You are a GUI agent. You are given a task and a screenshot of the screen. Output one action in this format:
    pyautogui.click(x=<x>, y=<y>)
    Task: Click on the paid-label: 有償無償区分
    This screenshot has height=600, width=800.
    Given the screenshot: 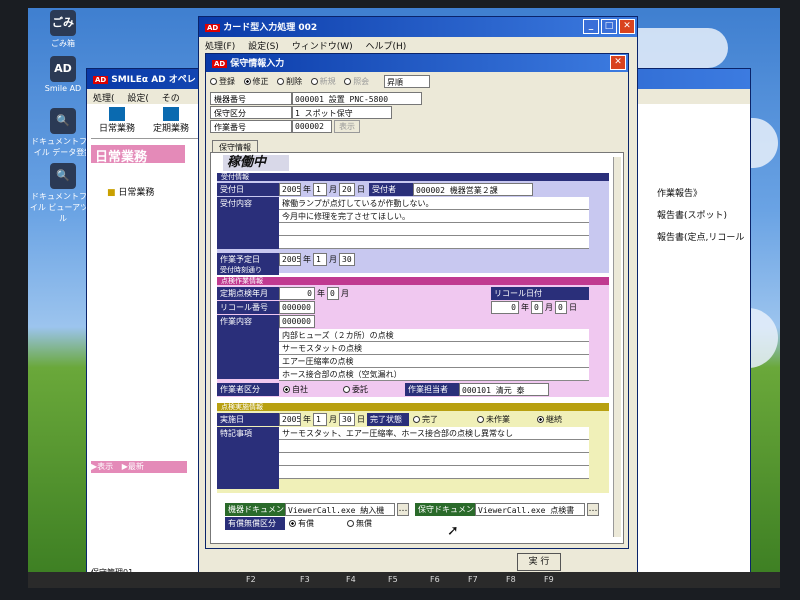 What is the action you would take?
    pyautogui.click(x=255, y=523)
    